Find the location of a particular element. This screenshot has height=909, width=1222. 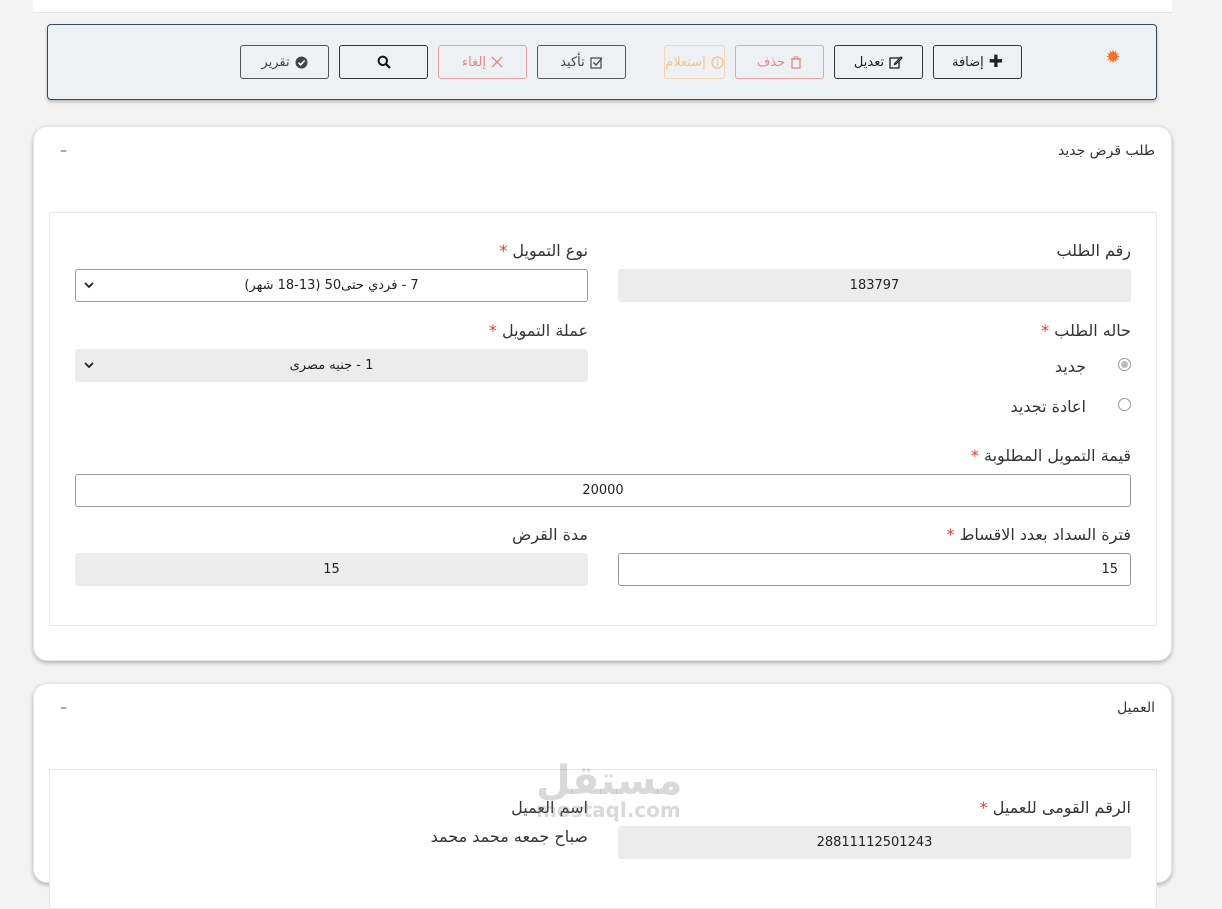

edit-button-label: تعديل is located at coordinates (869, 62).